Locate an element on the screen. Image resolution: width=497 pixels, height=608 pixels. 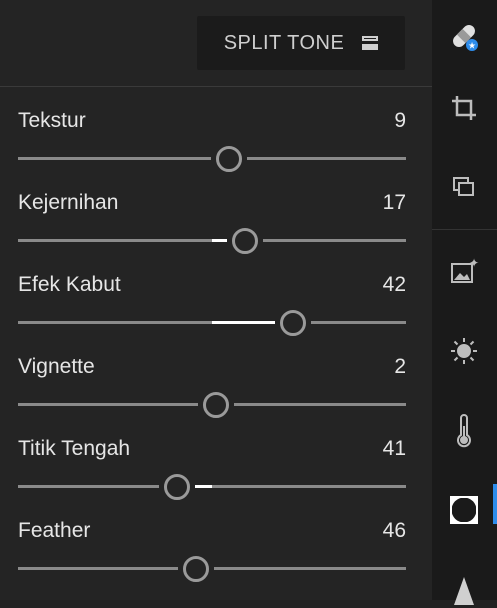
slider-label: Tekstur is located at coordinates (52, 120).